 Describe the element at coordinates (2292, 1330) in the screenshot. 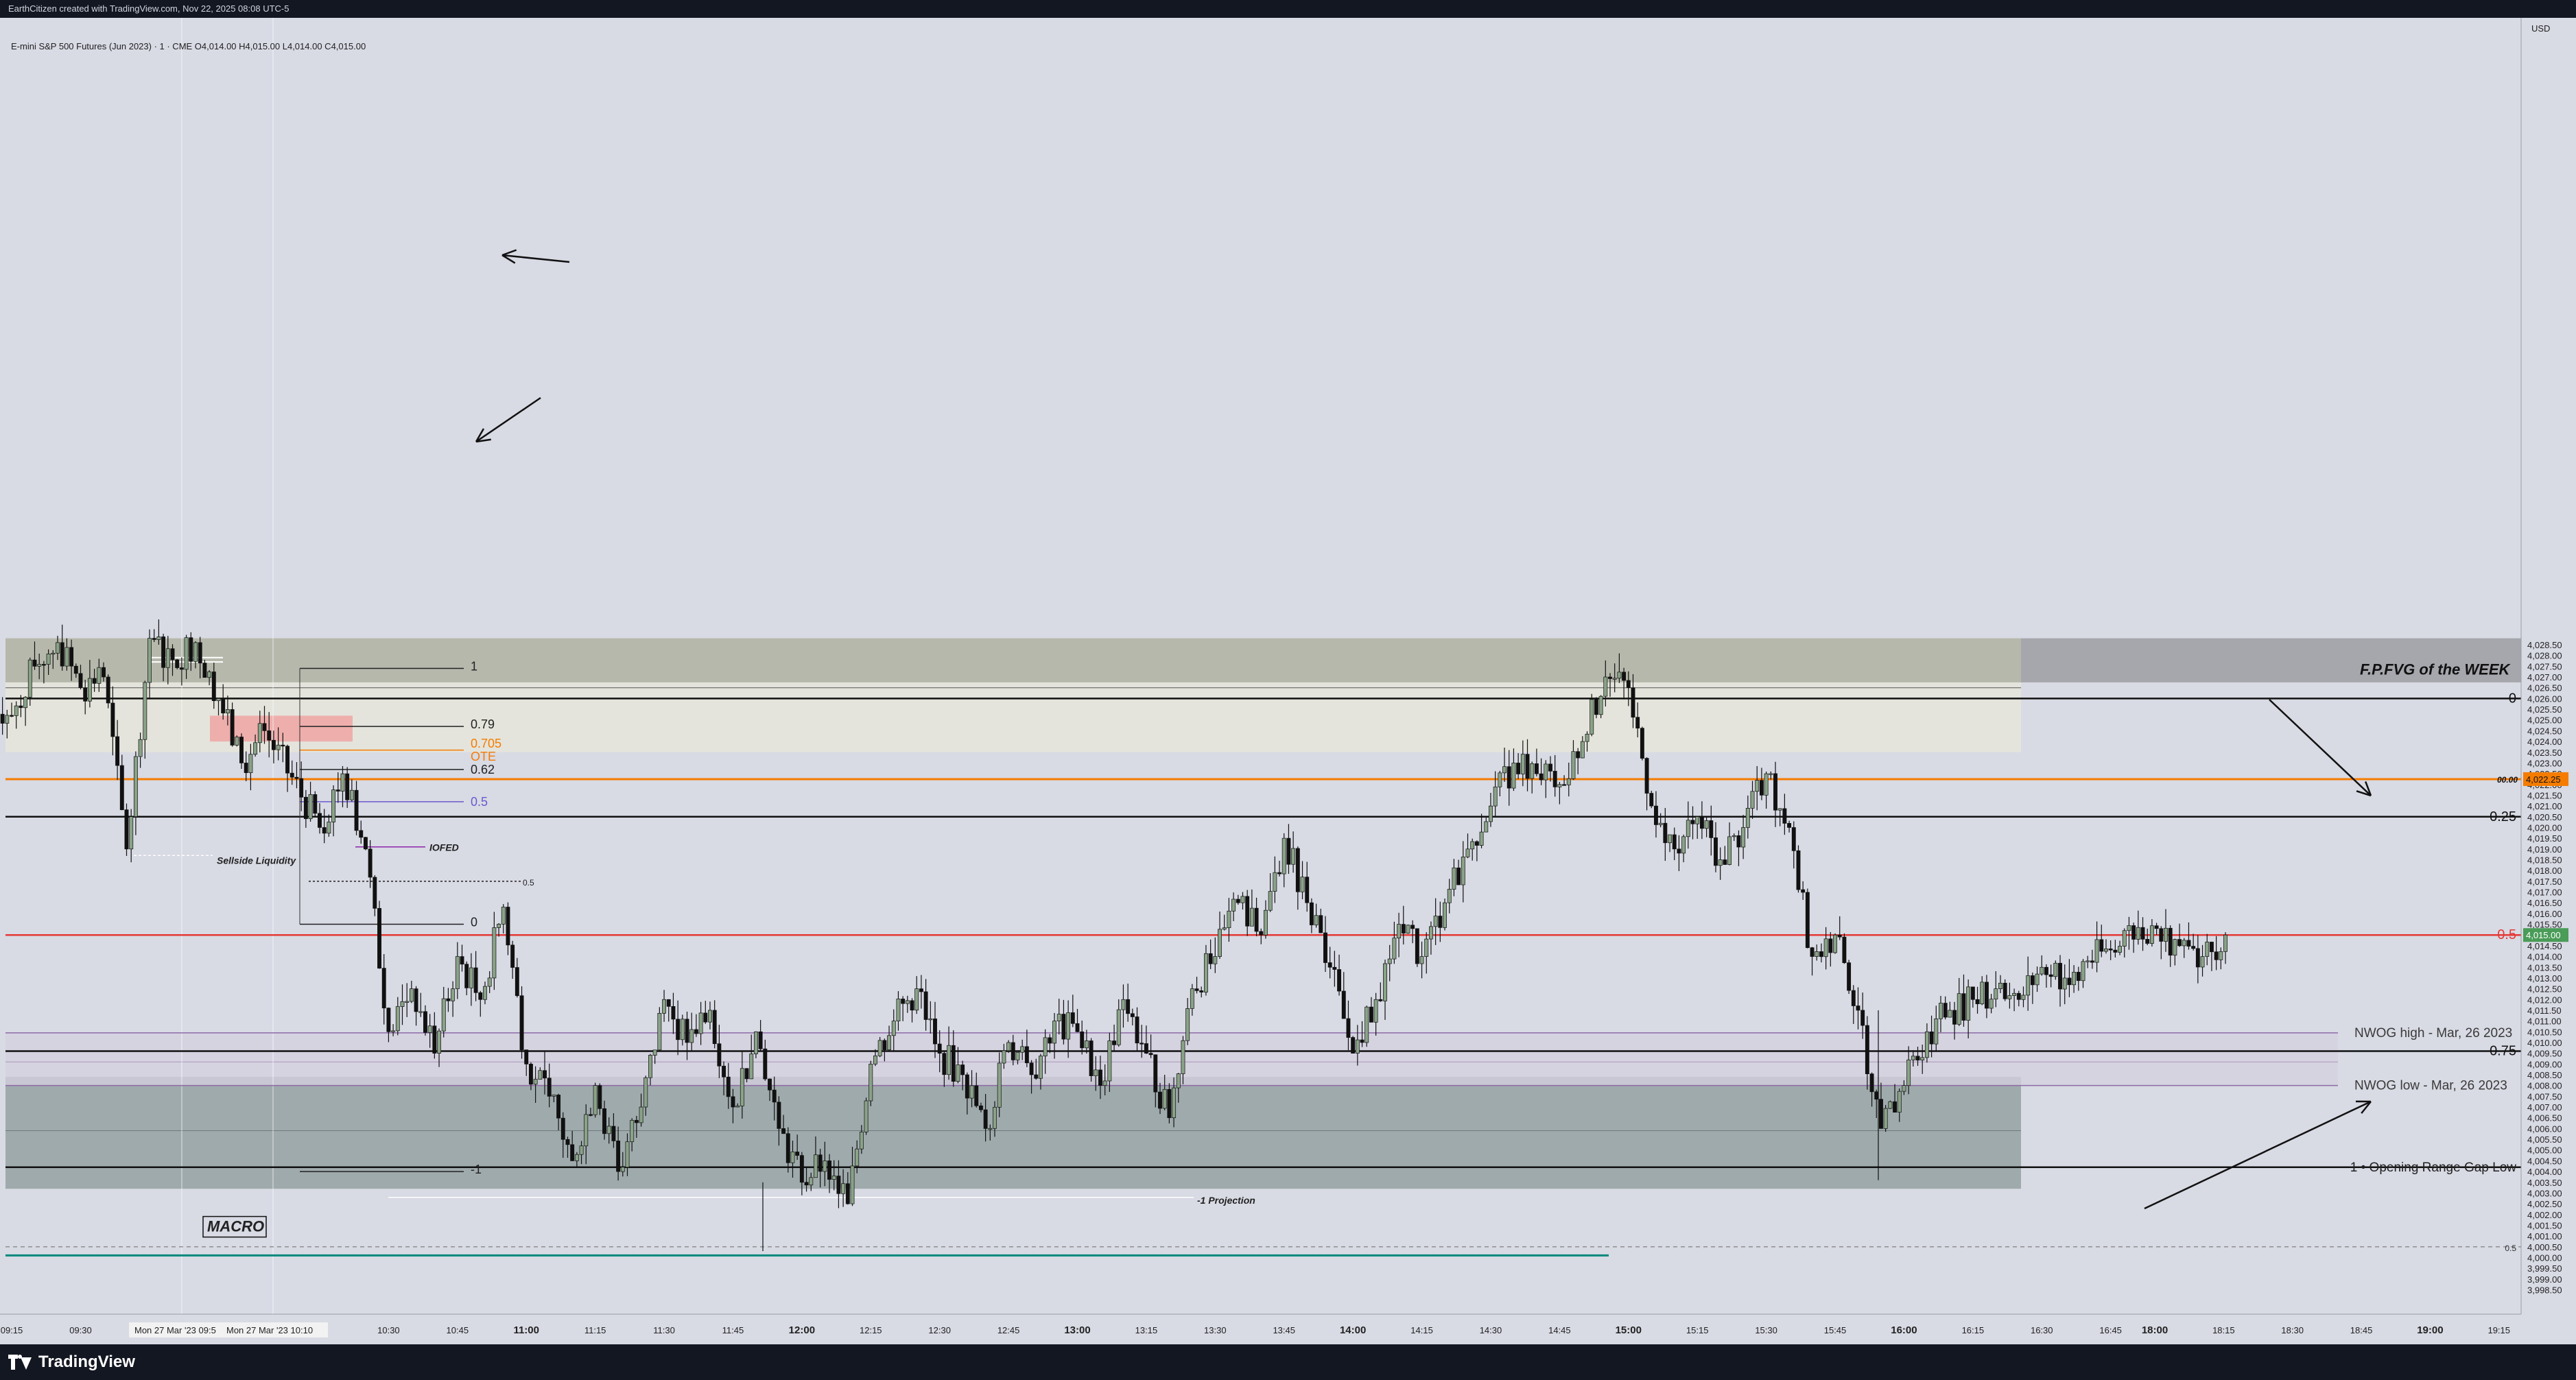

I see `time-tick: 18:30` at that location.